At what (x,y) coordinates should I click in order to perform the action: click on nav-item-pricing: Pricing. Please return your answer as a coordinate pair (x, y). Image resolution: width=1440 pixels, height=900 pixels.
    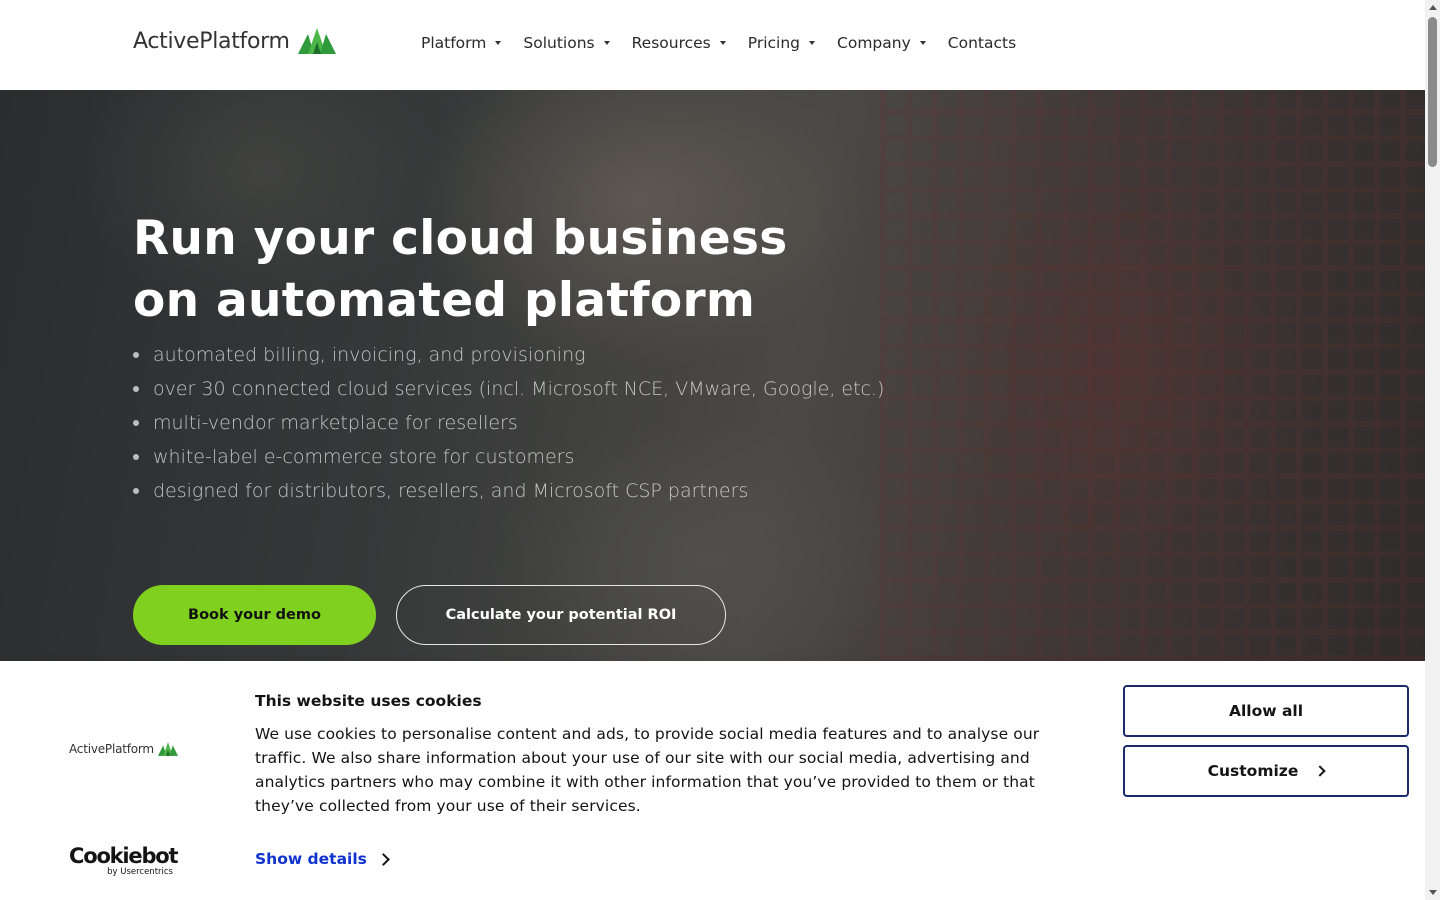
    Looking at the image, I should click on (781, 43).